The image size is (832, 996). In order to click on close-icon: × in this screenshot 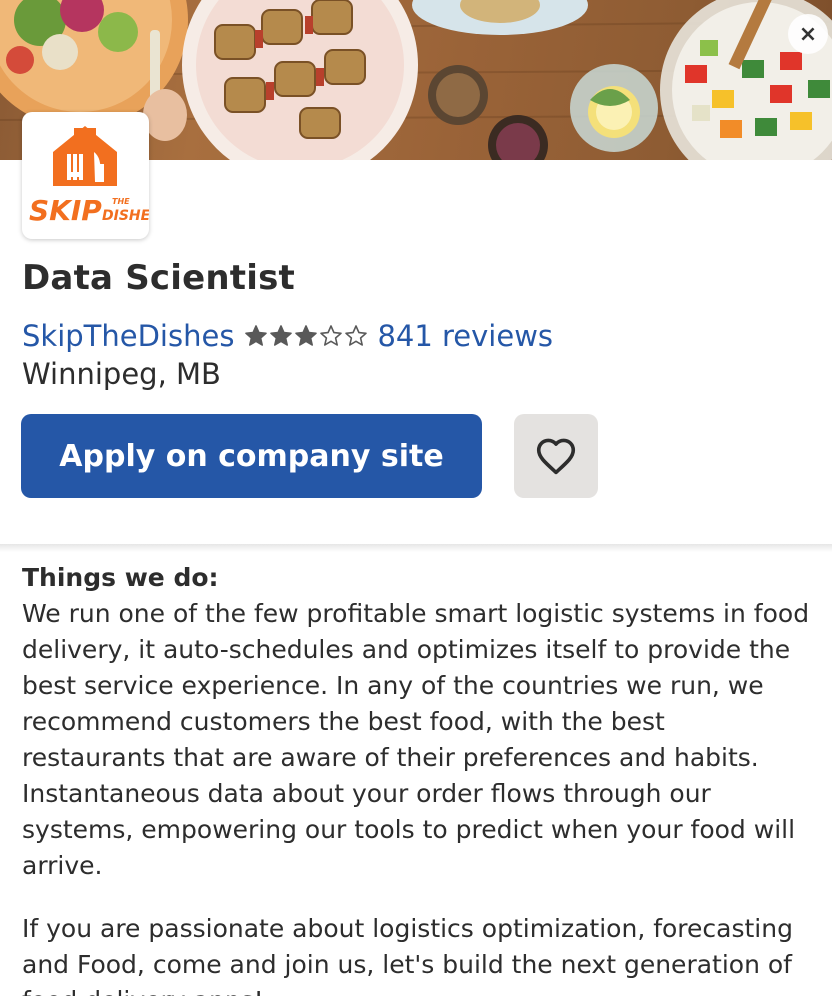, I will do `click(808, 34)`.